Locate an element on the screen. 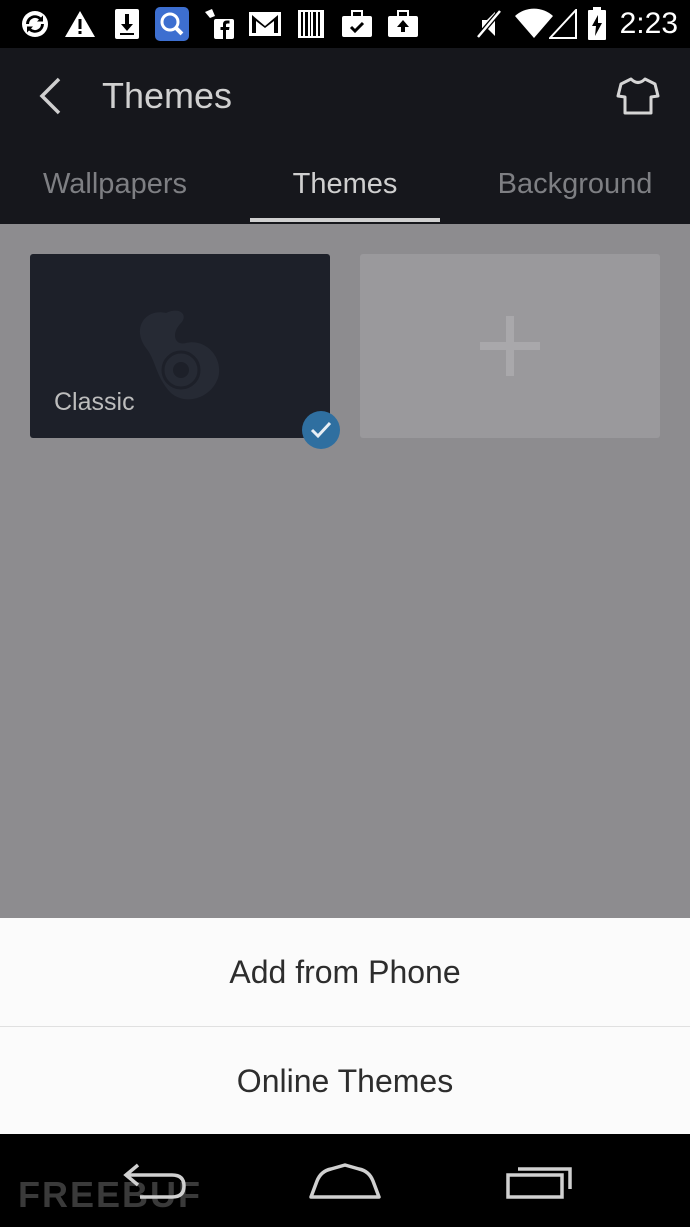 Image resolution: width=690 pixels, height=1227 pixels. tab-background: Background is located at coordinates (575, 184).